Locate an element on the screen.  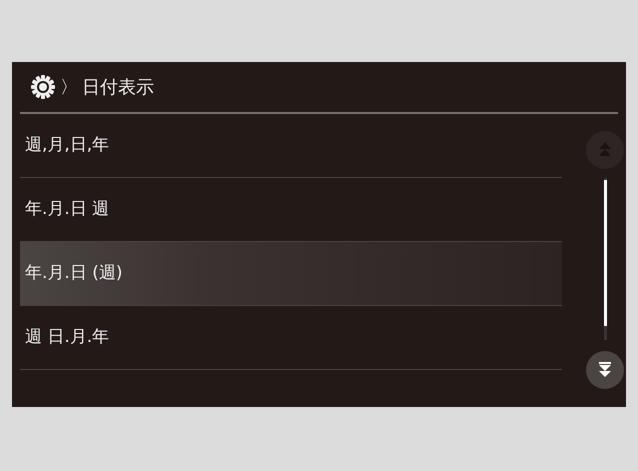
scrollbar-thumb is located at coordinates (605, 253).